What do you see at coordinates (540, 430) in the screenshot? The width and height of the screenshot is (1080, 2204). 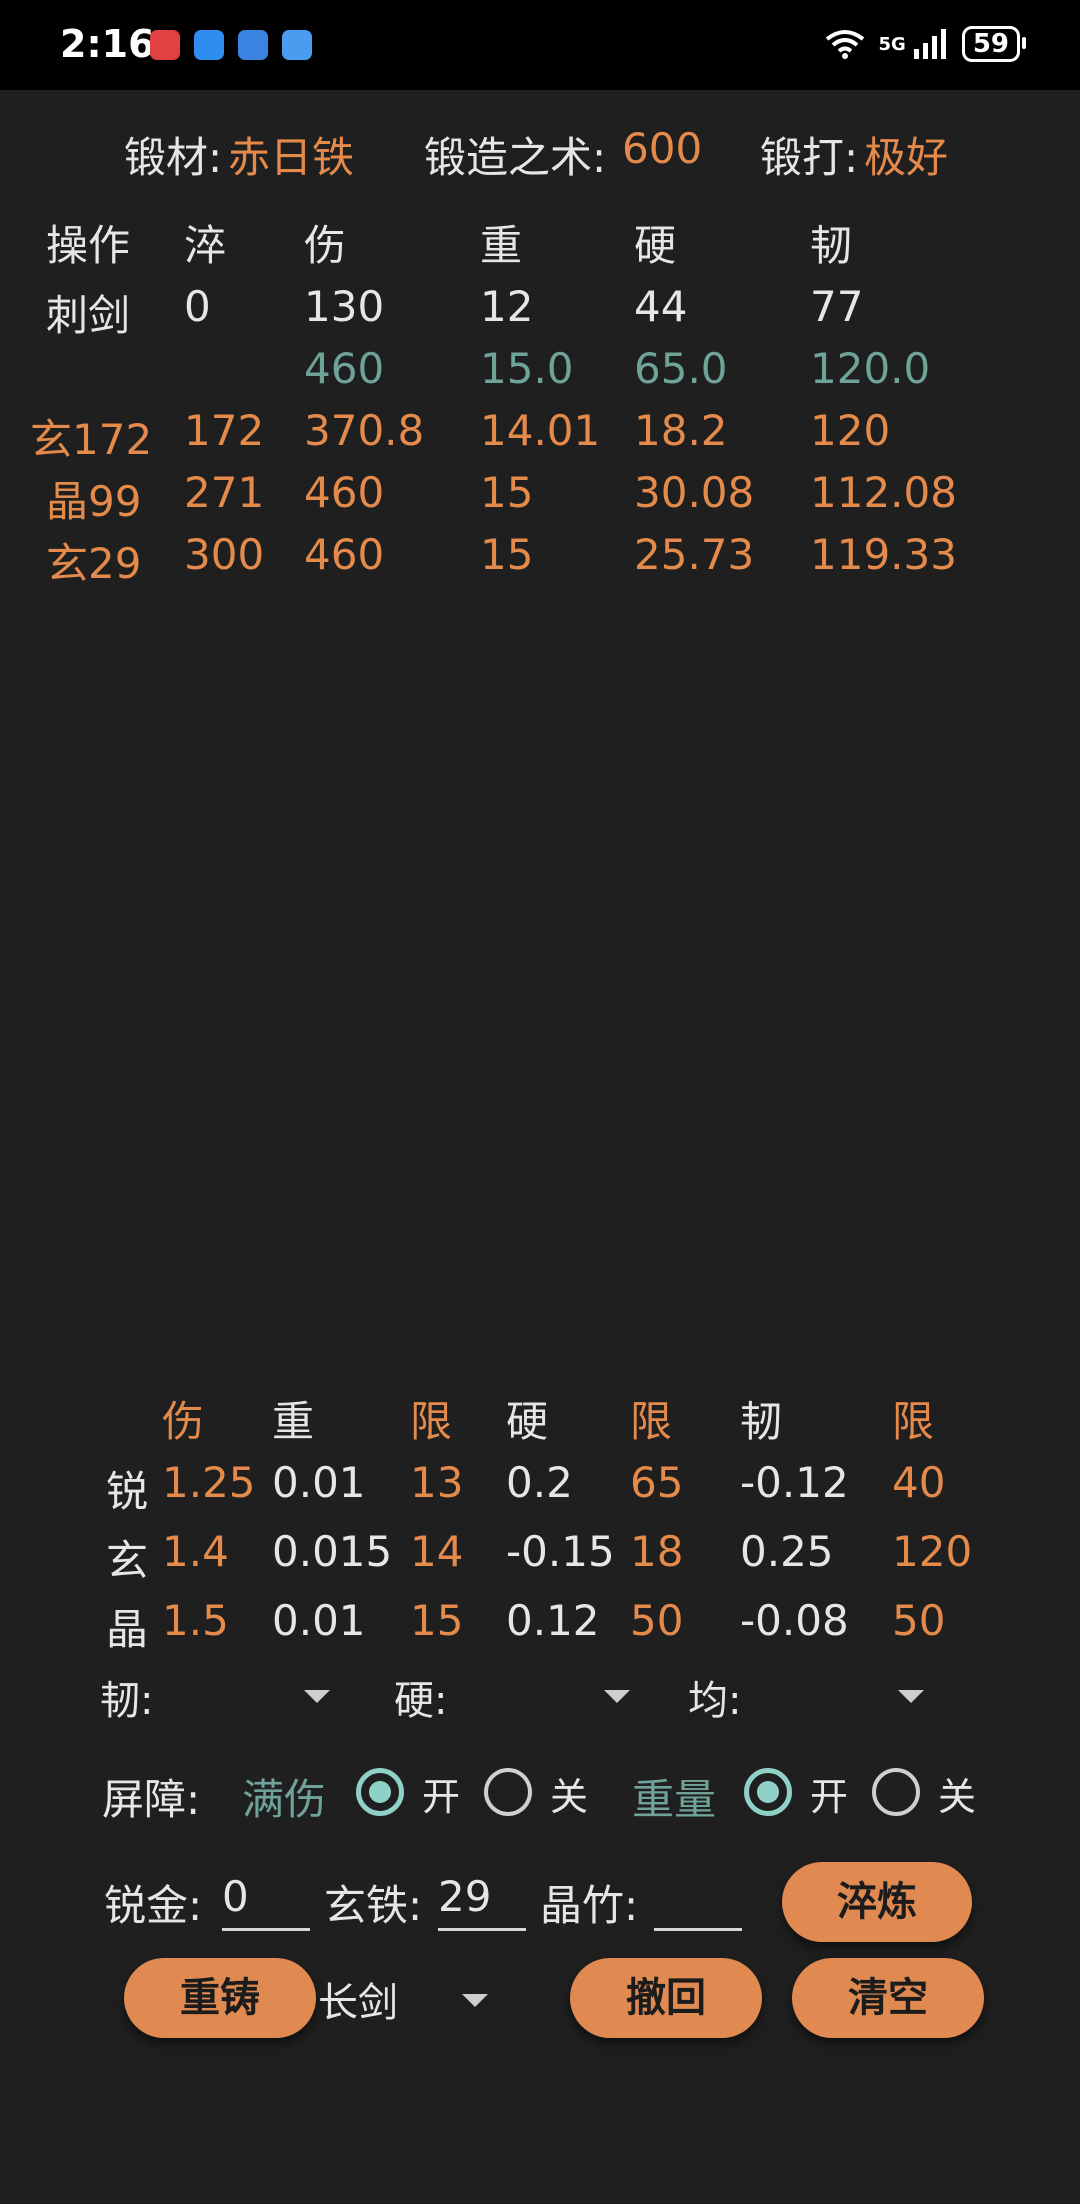 I see `table-row-weight: 14.01` at bounding box center [540, 430].